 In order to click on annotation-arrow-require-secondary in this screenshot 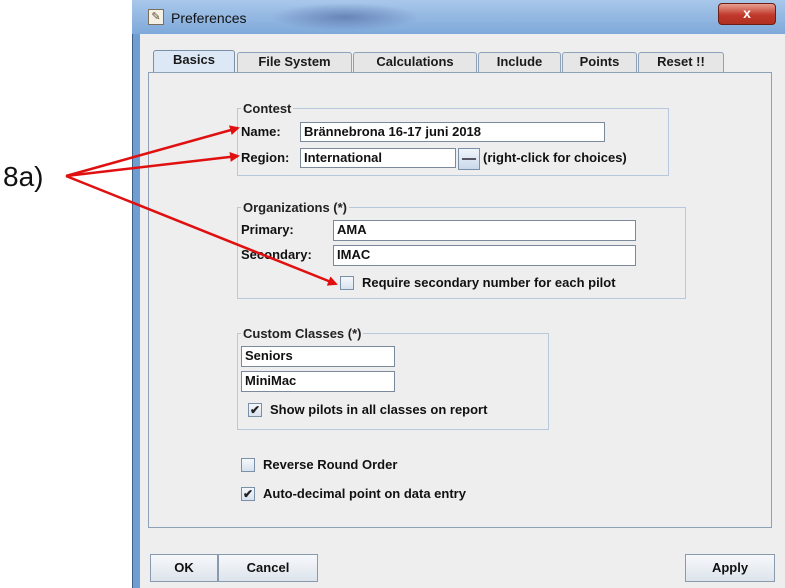, I will do `click(201, 230)`.